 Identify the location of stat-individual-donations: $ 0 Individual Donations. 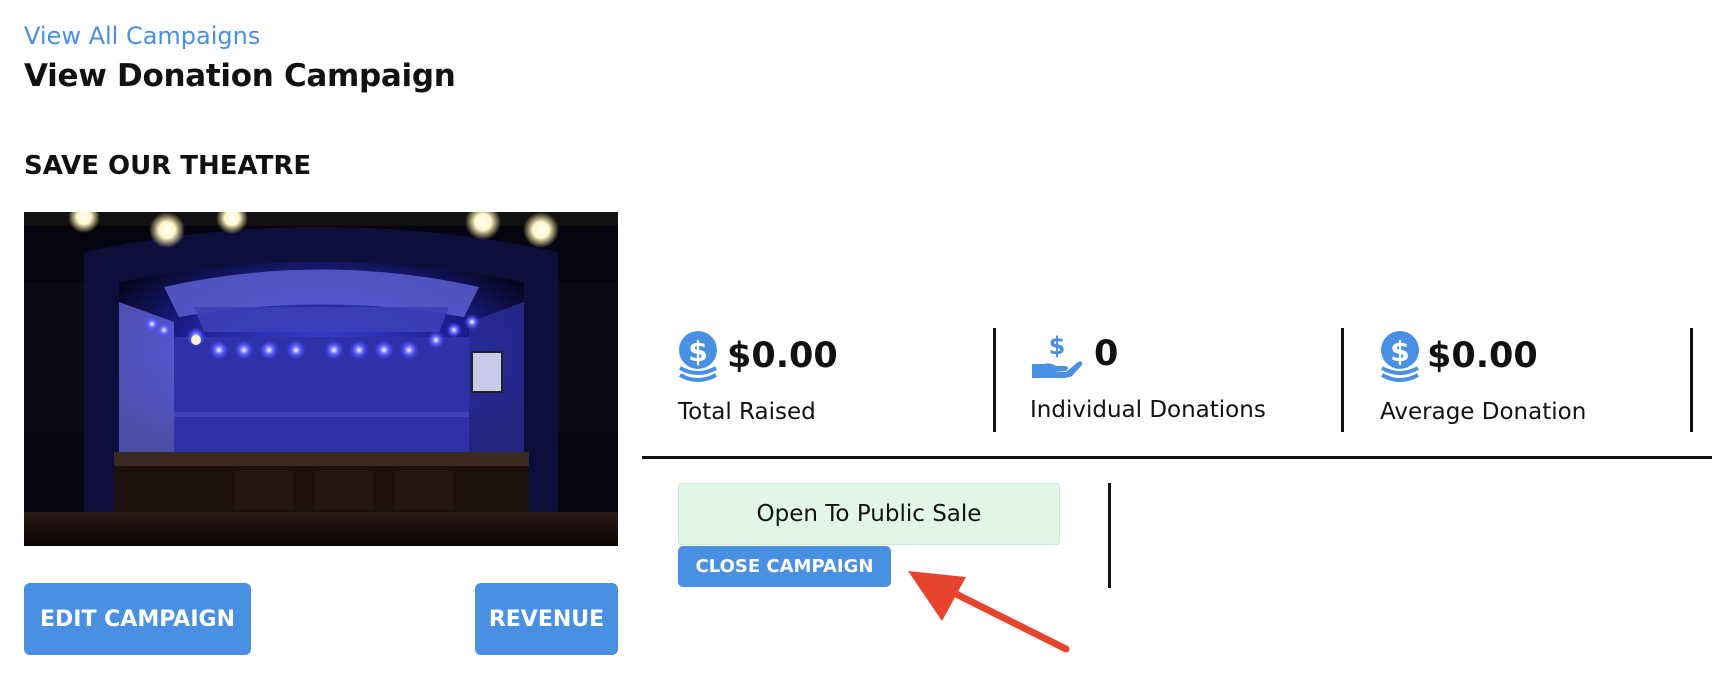
(1185, 380).